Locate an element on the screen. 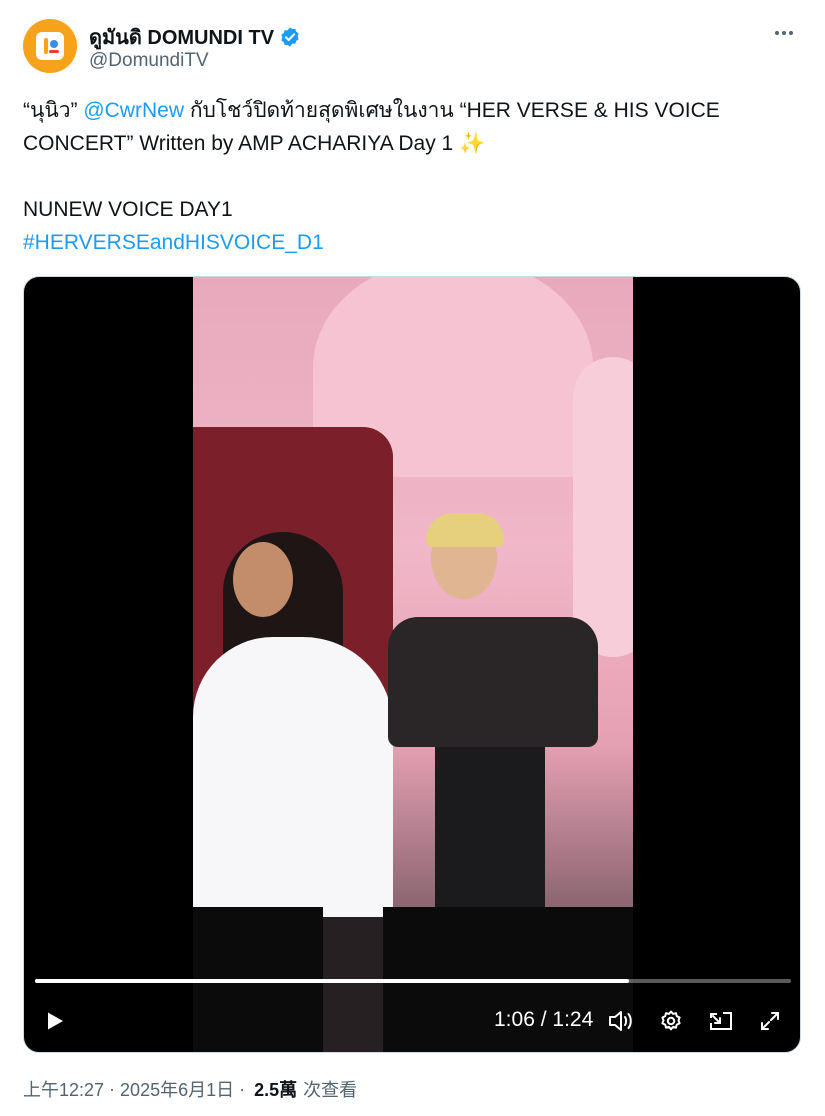 This screenshot has width=825, height=1116. mention-link: @CwrNew is located at coordinates (133, 110).